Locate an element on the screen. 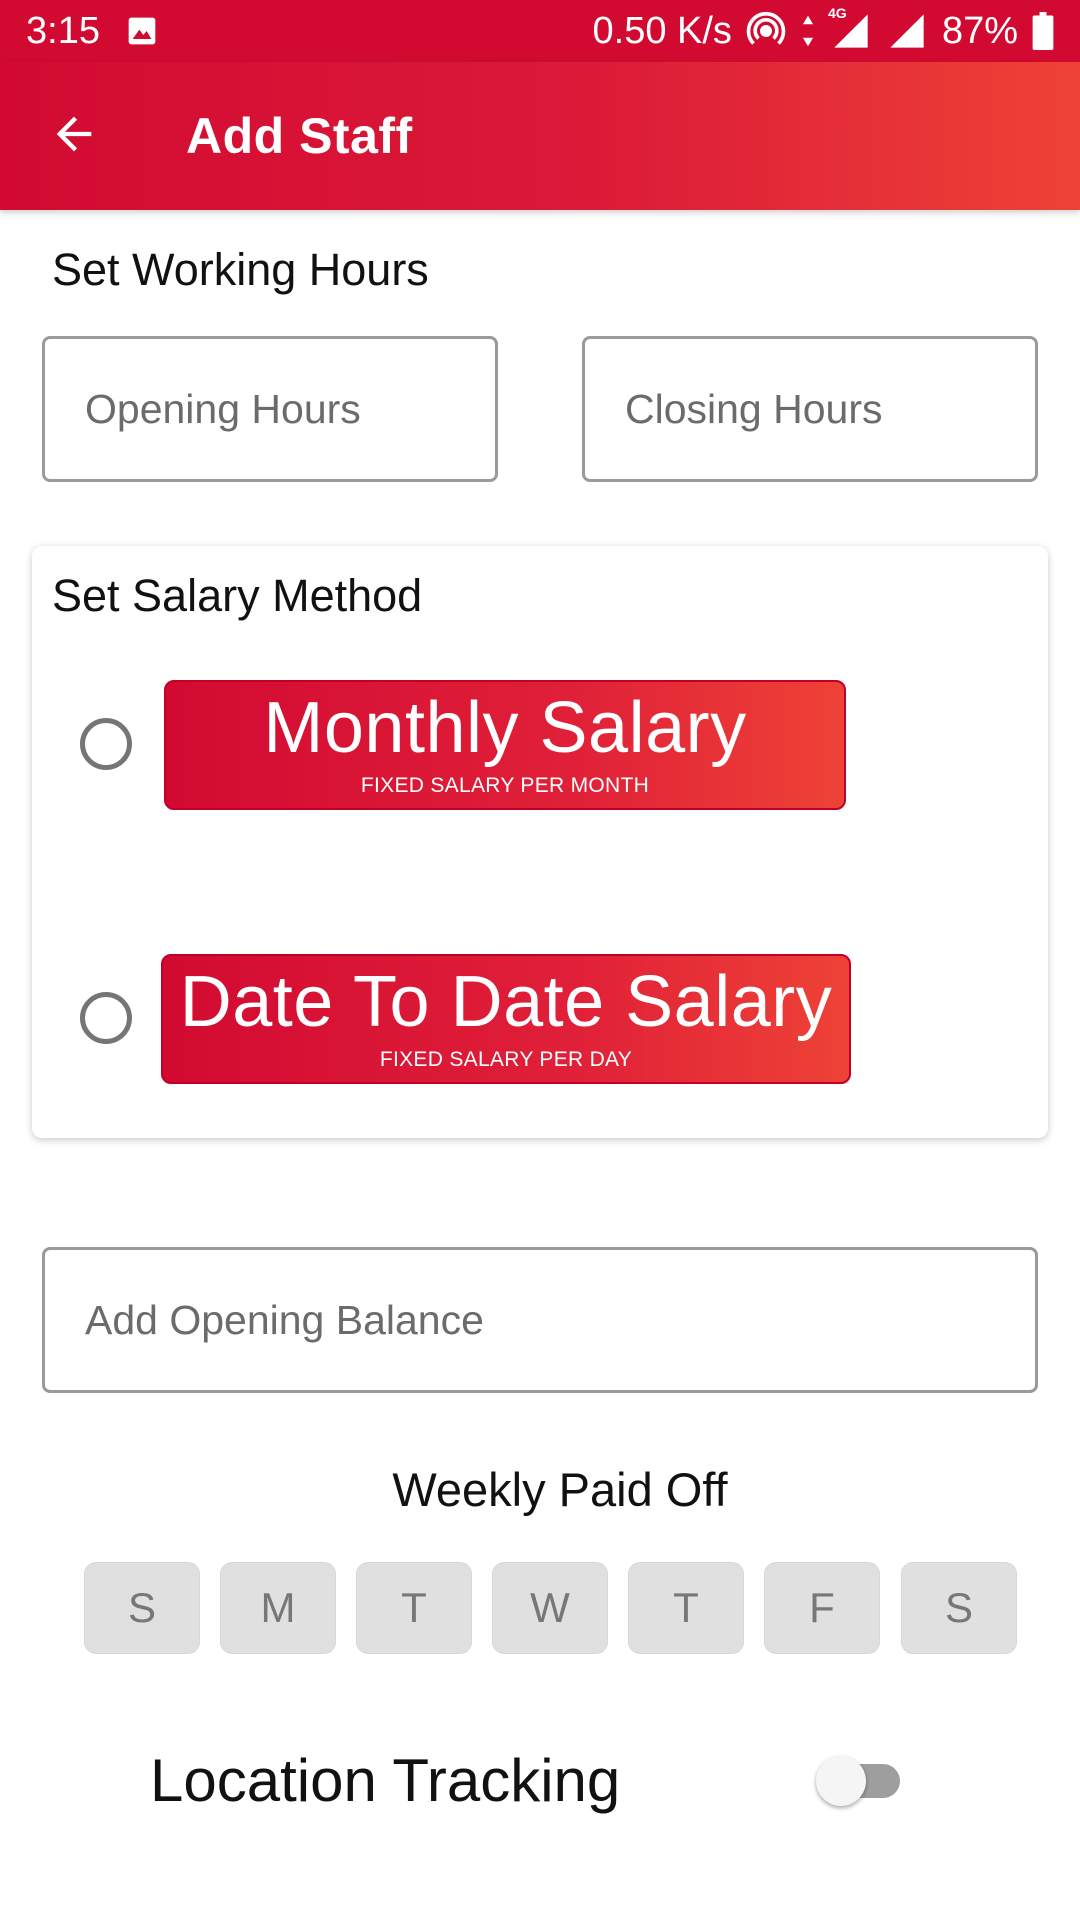 The image size is (1080, 1920). day-button-sunday: S is located at coordinates (142, 1608).